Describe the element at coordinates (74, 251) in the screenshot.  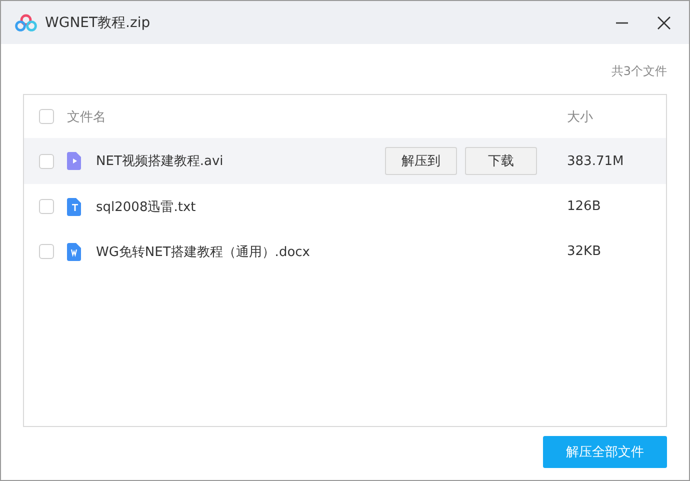
I see `word-file-icon` at that location.